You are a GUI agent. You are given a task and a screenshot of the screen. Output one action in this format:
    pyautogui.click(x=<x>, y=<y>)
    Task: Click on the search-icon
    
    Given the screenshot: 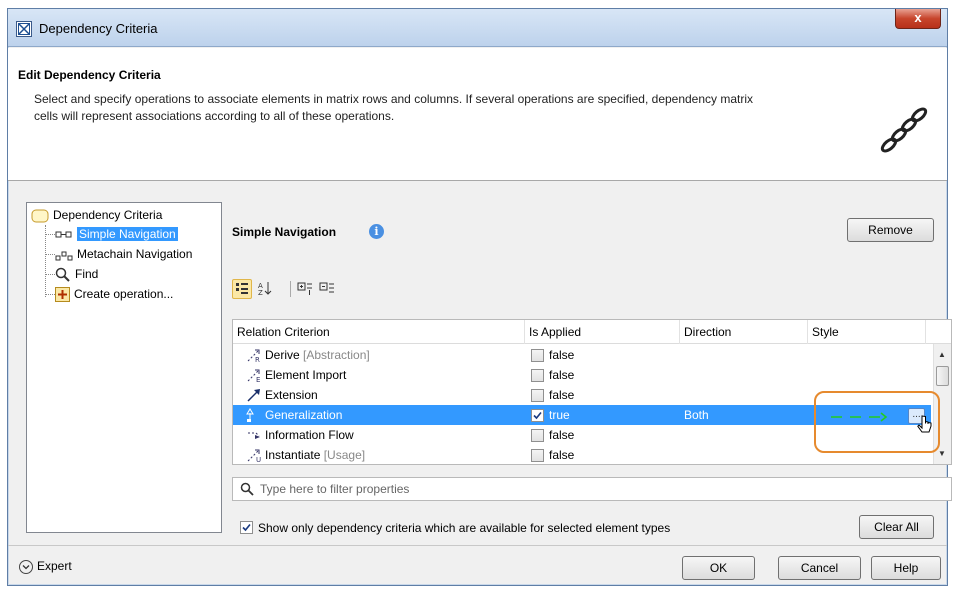 What is the action you would take?
    pyautogui.click(x=247, y=489)
    